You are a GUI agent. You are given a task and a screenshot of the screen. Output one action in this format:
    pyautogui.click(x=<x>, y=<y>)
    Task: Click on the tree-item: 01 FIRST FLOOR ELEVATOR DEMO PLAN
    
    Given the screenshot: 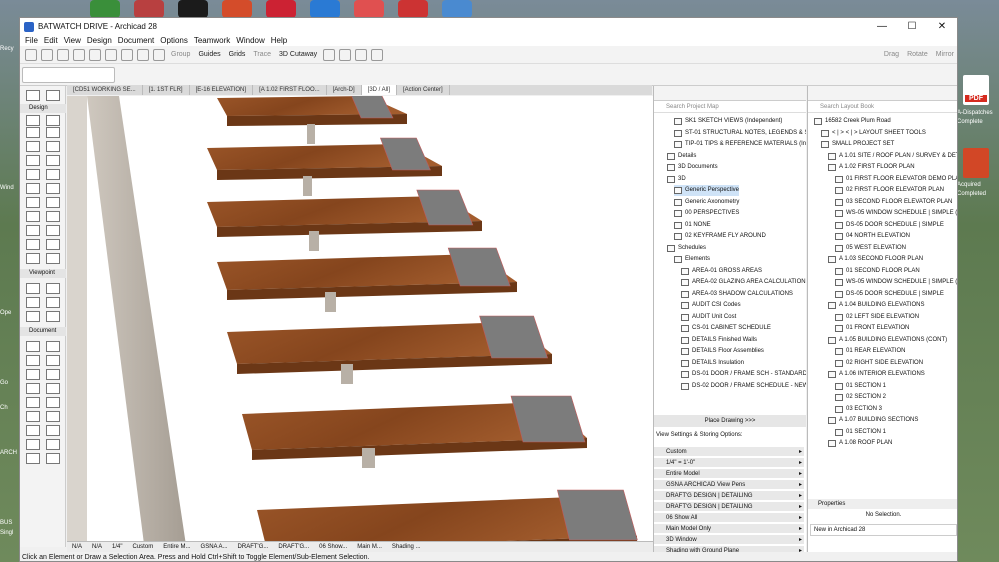 What is the action you would take?
    pyautogui.click(x=896, y=179)
    